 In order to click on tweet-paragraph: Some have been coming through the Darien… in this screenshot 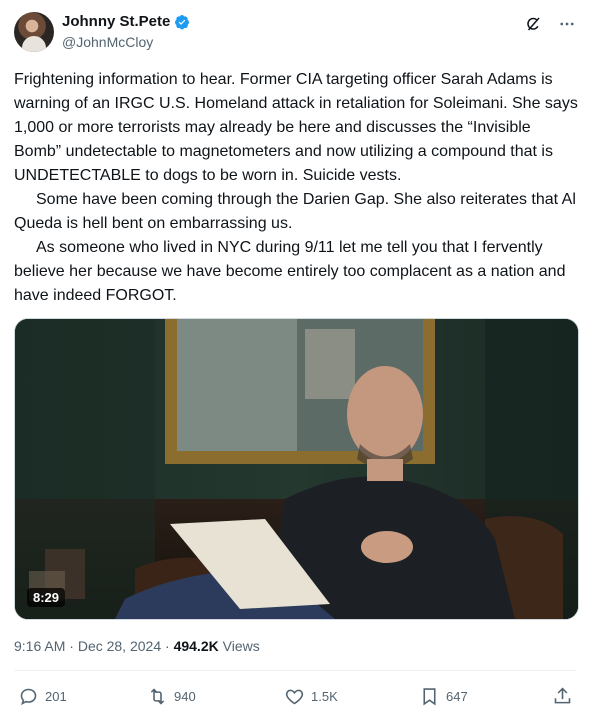, I will do `click(295, 211)`.